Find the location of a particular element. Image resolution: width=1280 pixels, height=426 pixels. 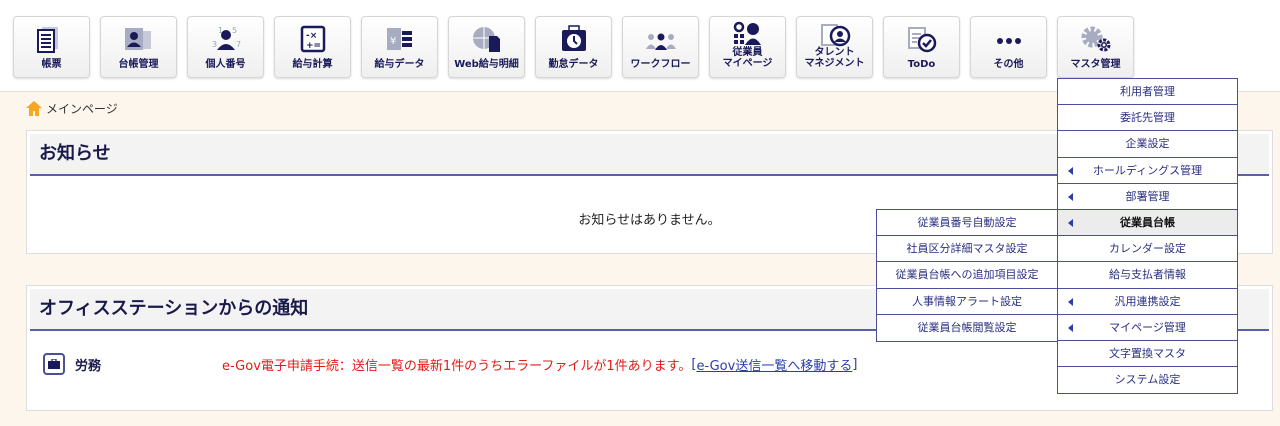

more-dots-icon is located at coordinates (1008, 35).